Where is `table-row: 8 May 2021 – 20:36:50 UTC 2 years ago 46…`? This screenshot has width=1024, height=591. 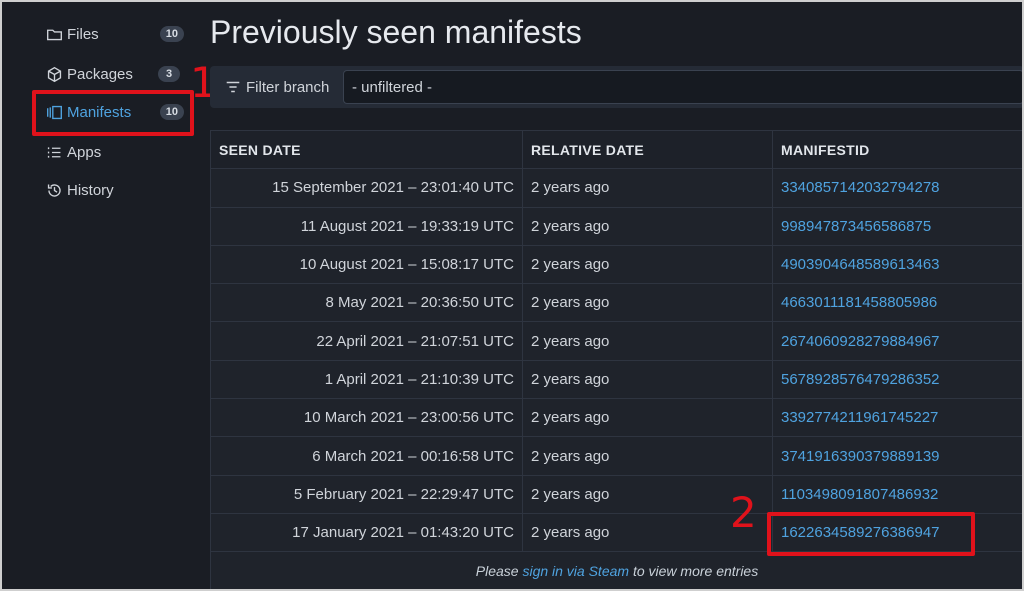
table-row: 8 May 2021 – 20:36:50 UTC 2 years ago 46… is located at coordinates (617, 303).